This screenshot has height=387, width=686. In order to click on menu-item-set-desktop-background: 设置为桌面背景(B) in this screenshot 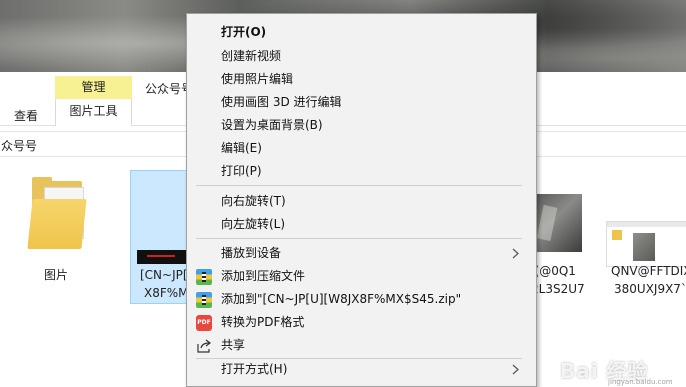, I will do `click(361, 125)`.